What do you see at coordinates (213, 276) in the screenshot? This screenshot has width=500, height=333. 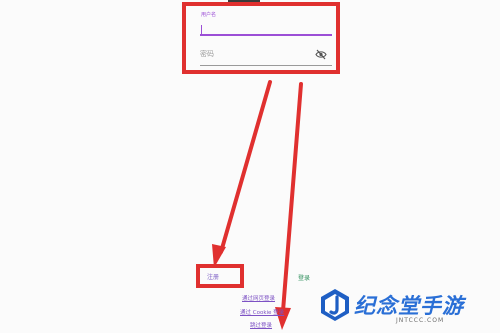 I see `register-button: 注册` at bounding box center [213, 276].